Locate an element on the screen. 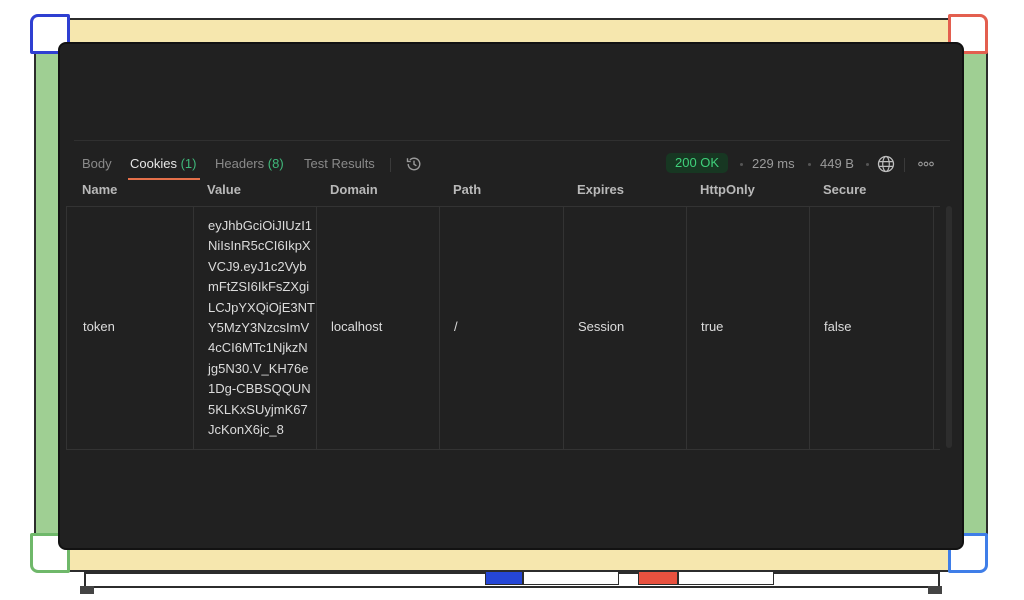 This screenshot has width=1024, height=600. tray-foot-right is located at coordinates (935, 590).